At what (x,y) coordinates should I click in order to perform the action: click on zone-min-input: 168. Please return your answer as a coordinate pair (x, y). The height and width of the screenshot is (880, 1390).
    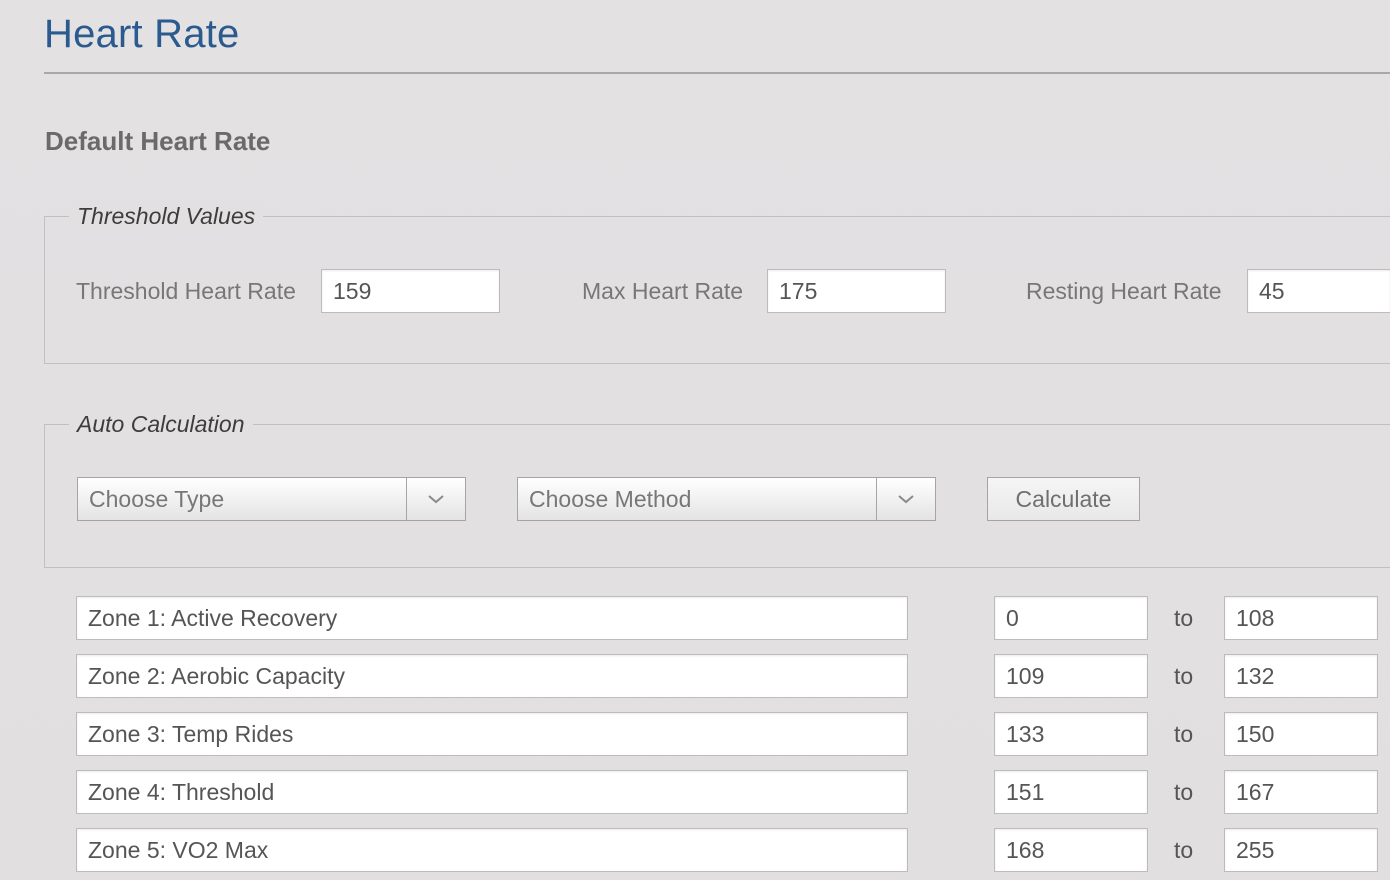
    Looking at the image, I should click on (1071, 850).